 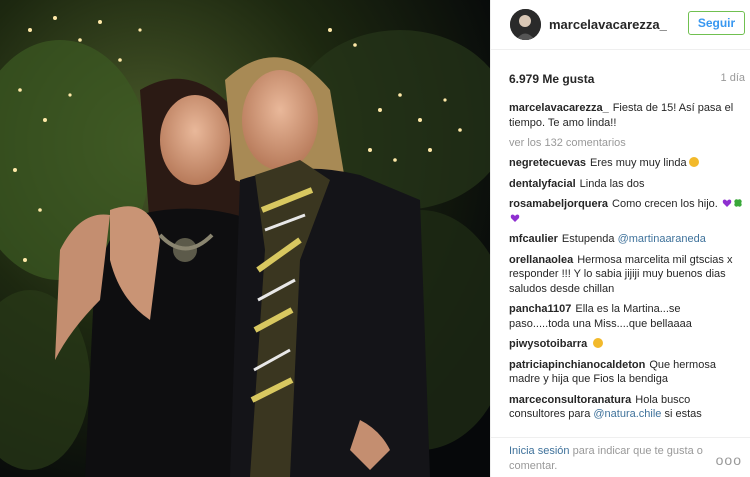 I want to click on comment-text: Linda las dos, so click(x=612, y=183).